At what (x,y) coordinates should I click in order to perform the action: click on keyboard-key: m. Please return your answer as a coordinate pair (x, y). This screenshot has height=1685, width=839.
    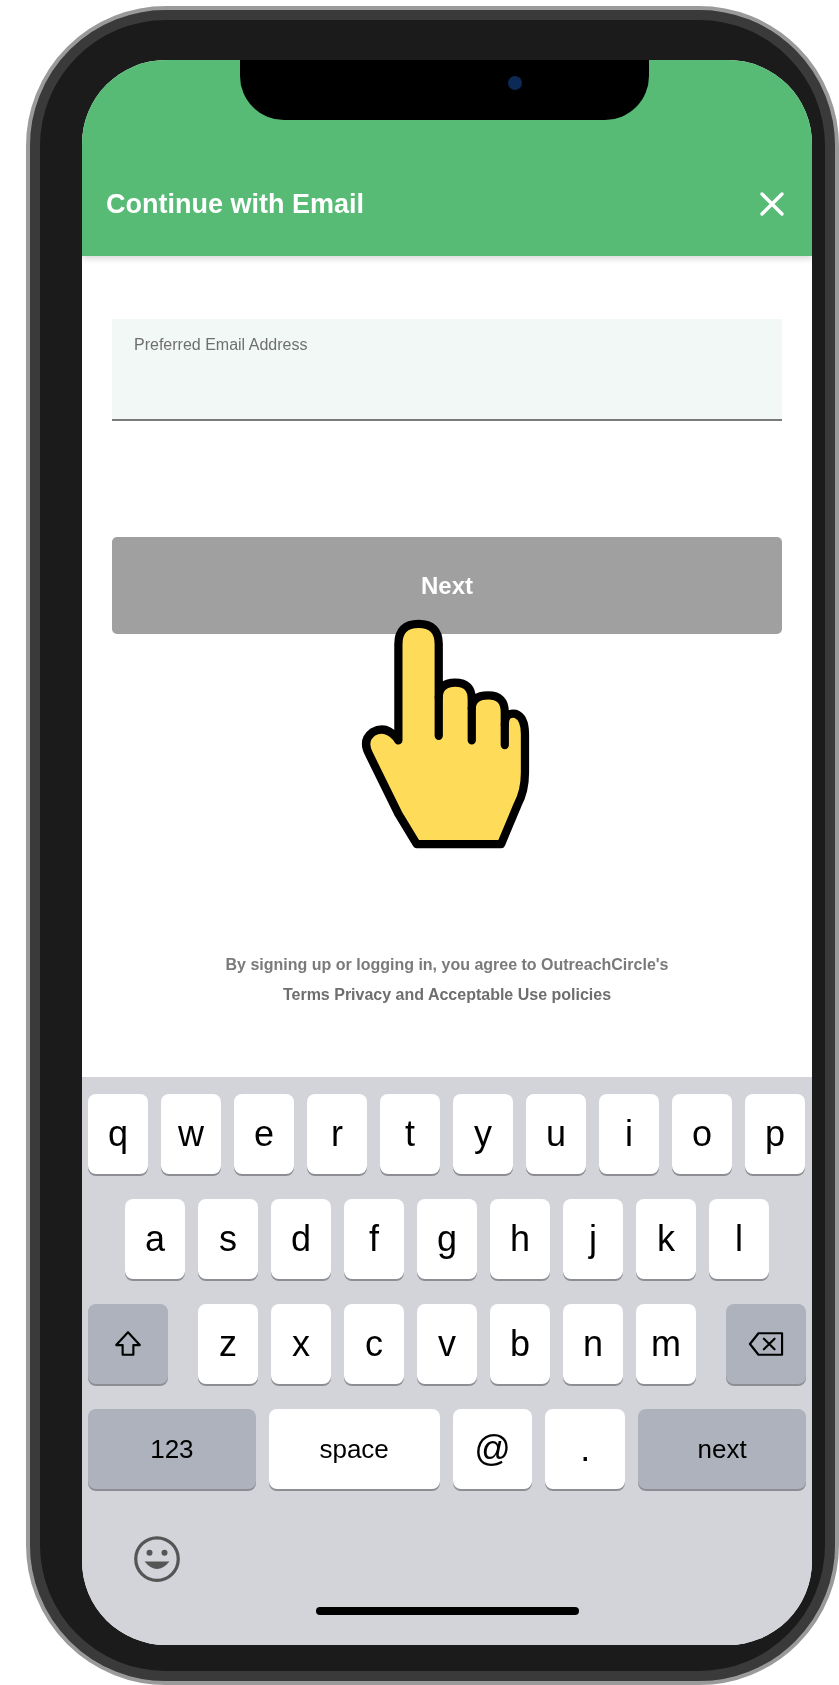
    Looking at the image, I should click on (666, 1344).